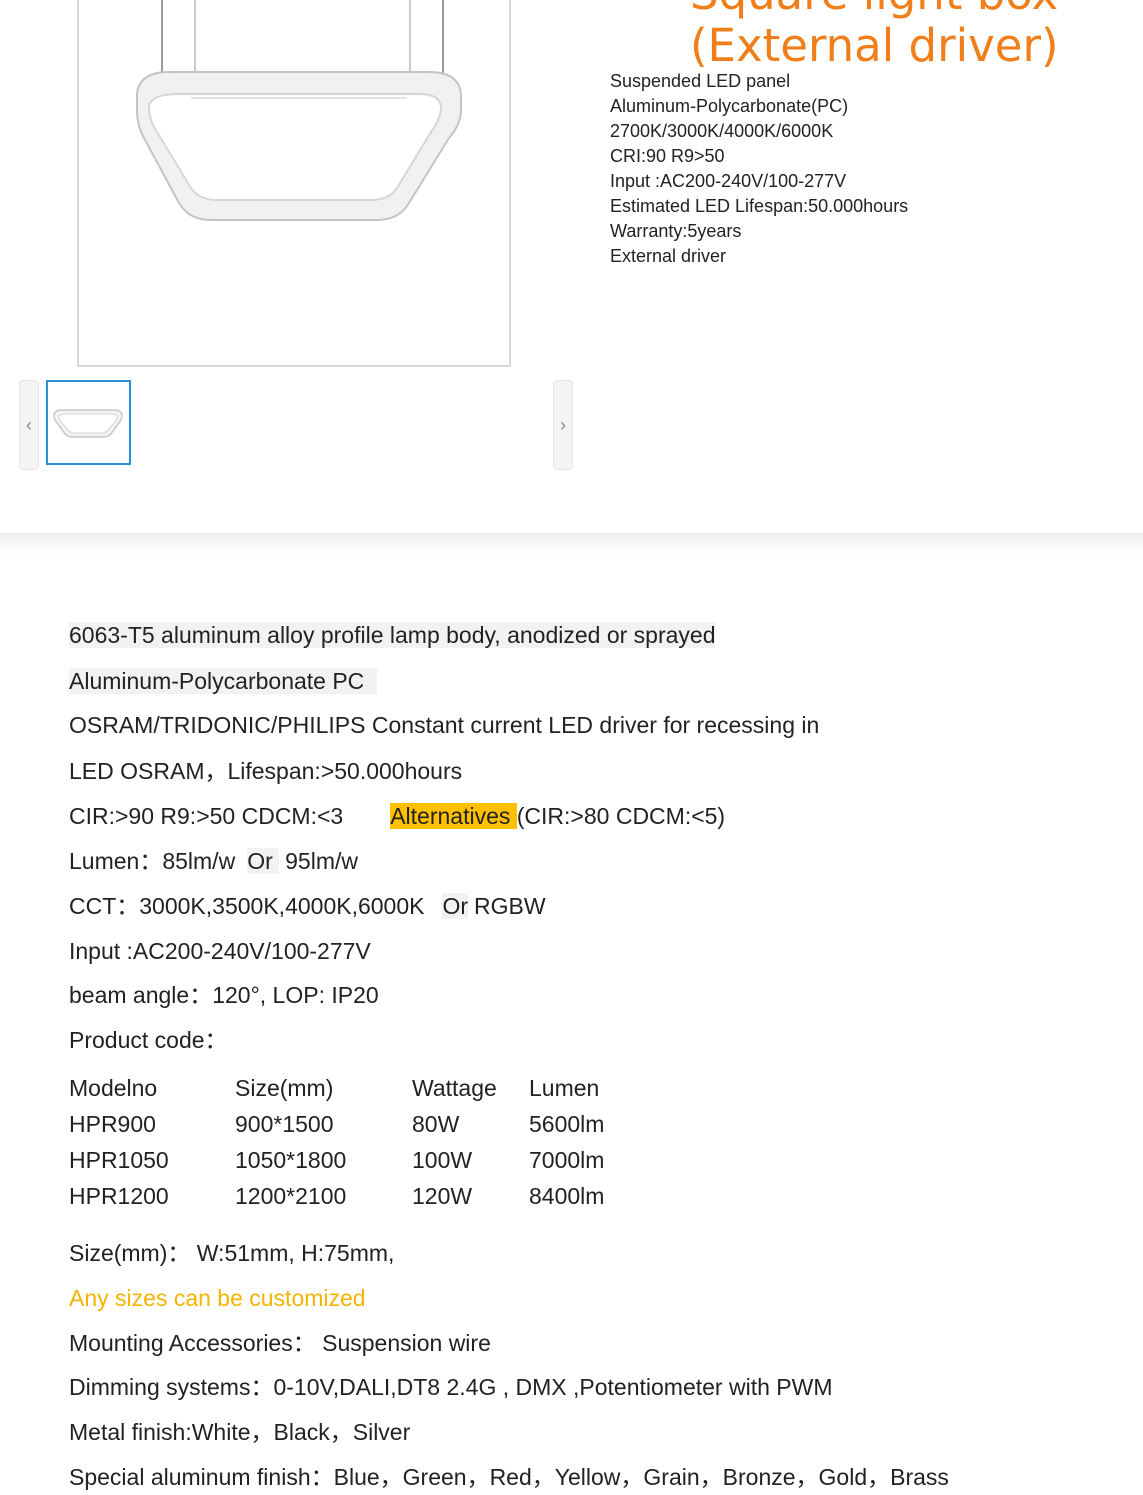  I want to click on gallery-next-button: ›, so click(563, 425).